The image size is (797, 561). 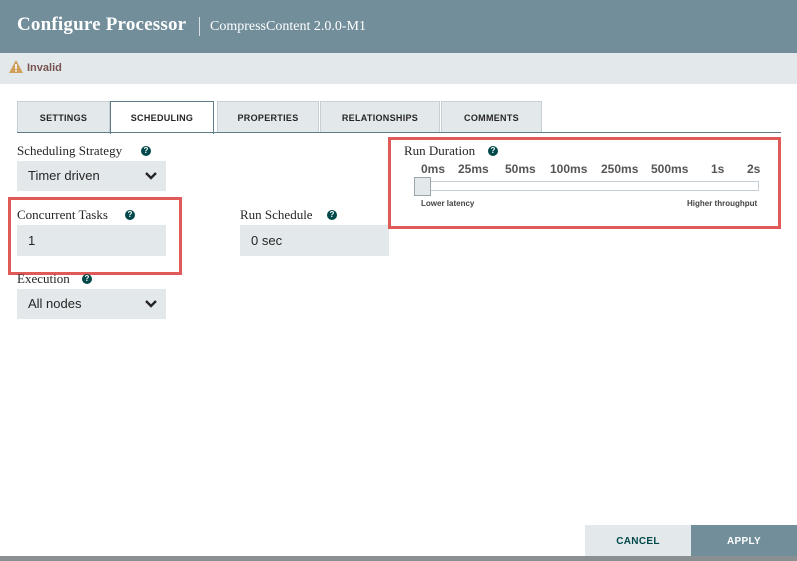 What do you see at coordinates (491, 116) in the screenshot?
I see `tab-comments: COMMENTS` at bounding box center [491, 116].